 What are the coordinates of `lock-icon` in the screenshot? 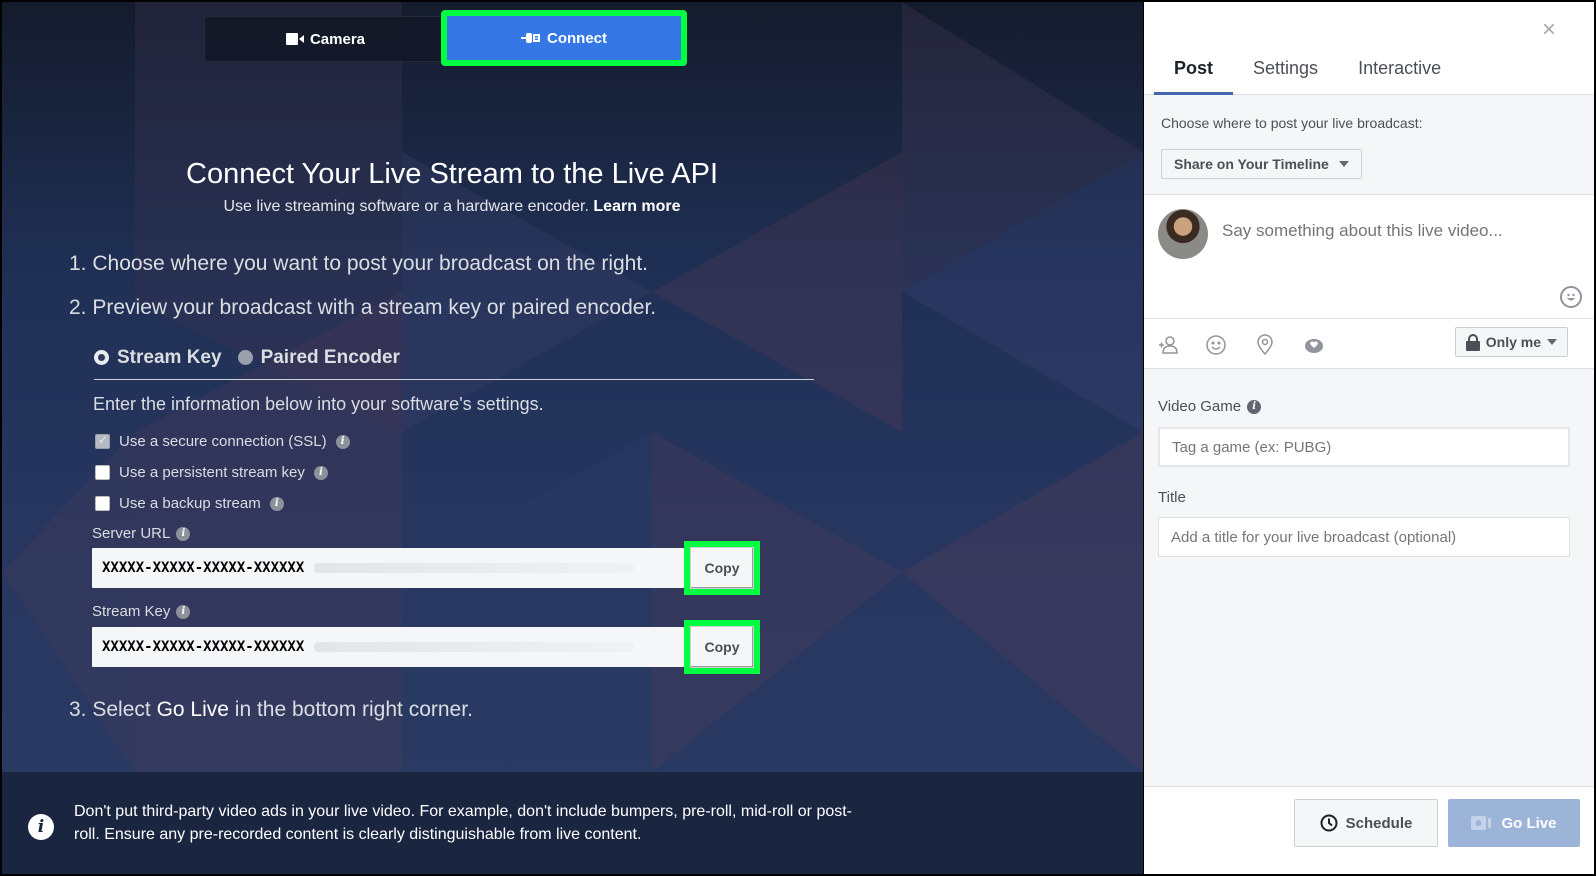 It's located at (1472, 342).